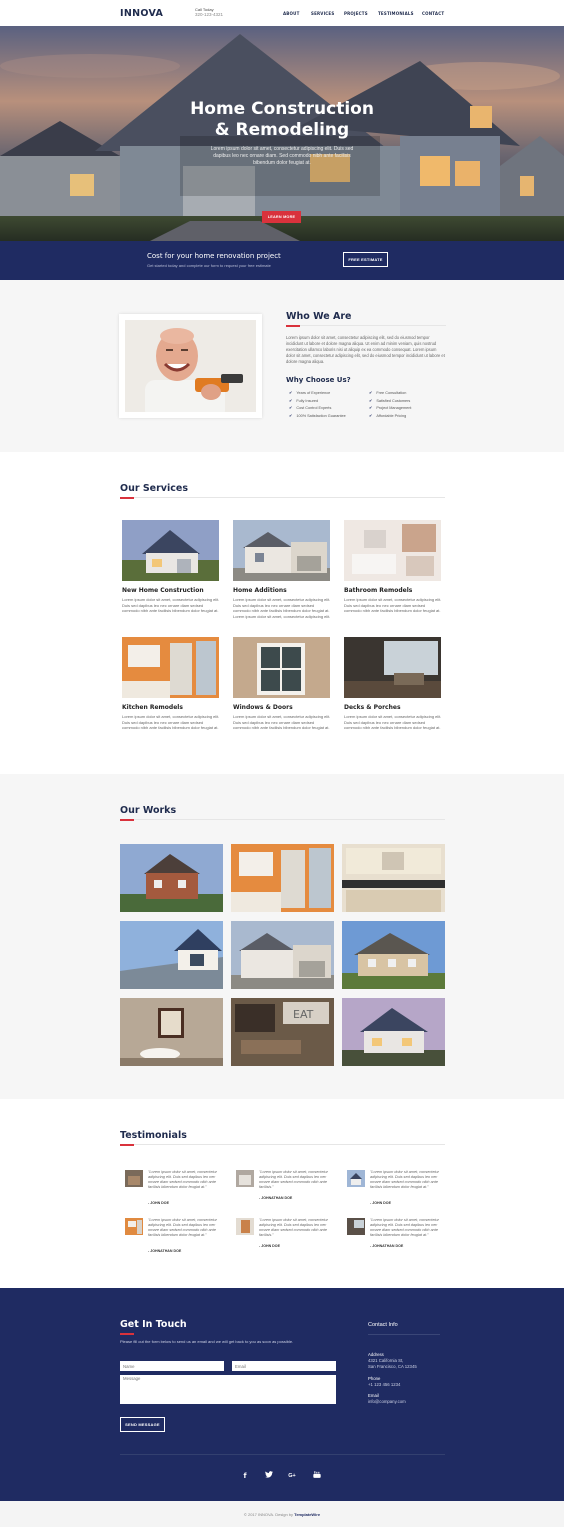 The width and height of the screenshot is (564, 1527). I want to click on twitter-icon, so click(269, 1476).